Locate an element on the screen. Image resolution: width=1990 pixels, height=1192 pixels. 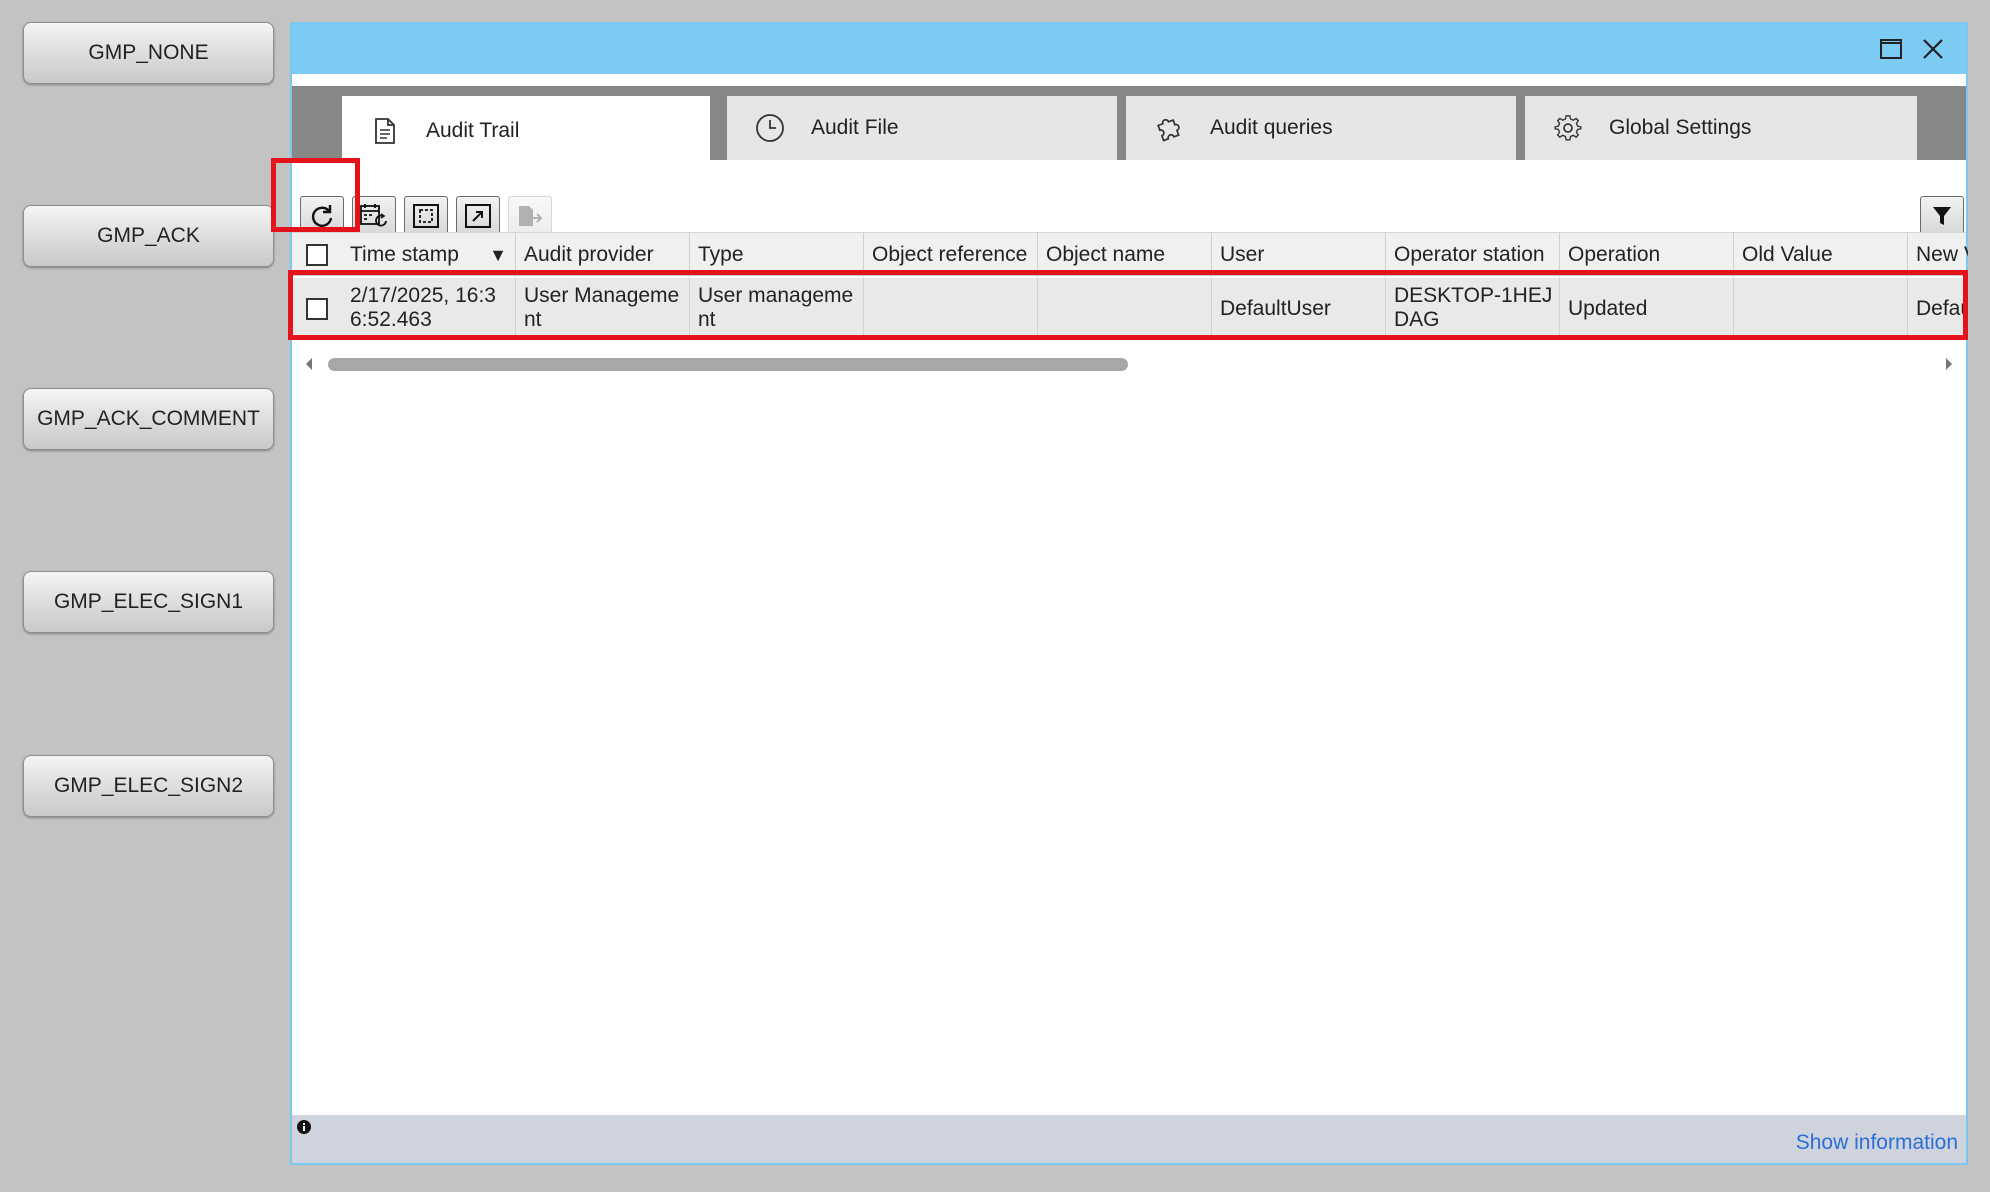
select-area-icon is located at coordinates (426, 218).